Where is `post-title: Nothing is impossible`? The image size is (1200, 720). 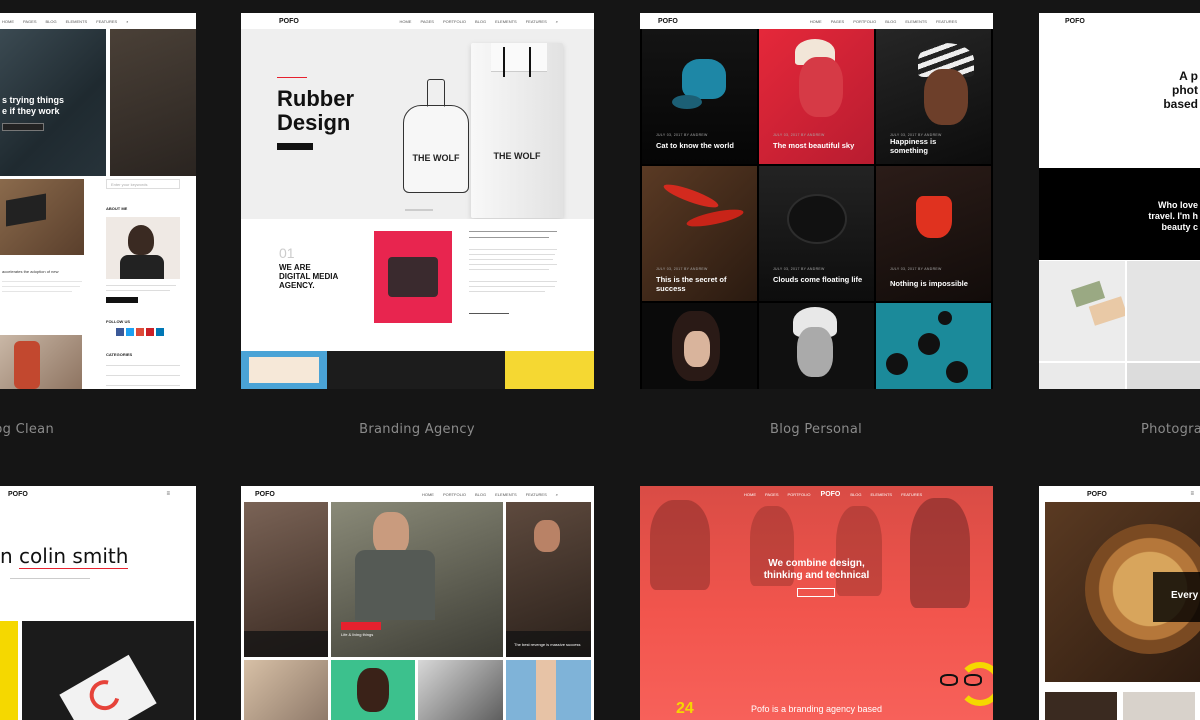
post-title: Nothing is impossible is located at coordinates (937, 283).